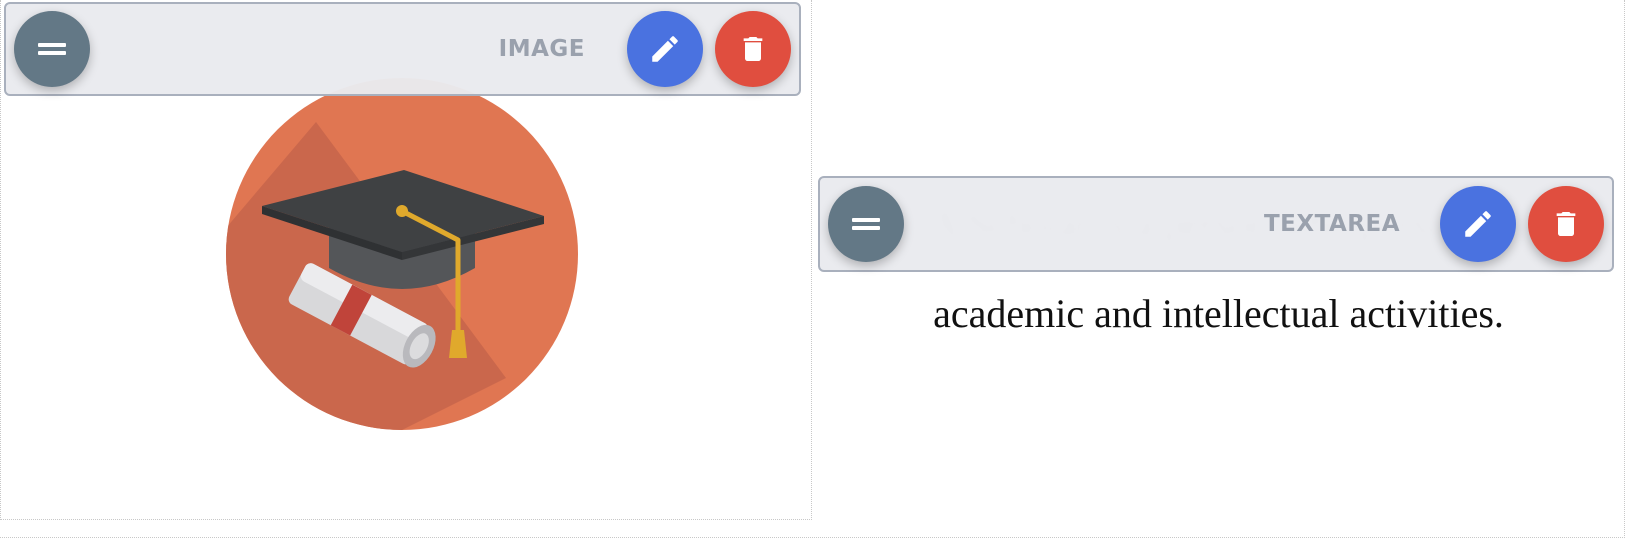  I want to click on textarea-block-toolbar: TEXTAREA, so click(1216, 224).